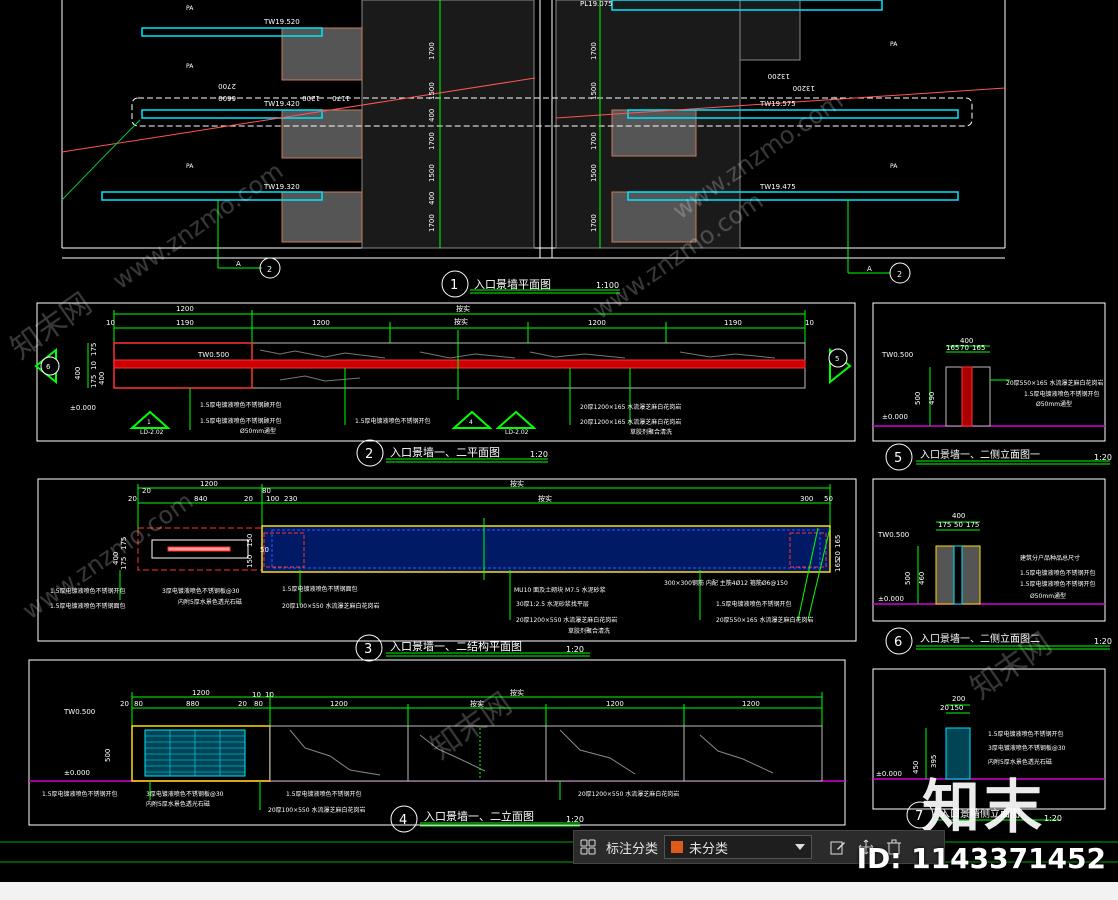 The height and width of the screenshot is (900, 1118). I want to click on svg-text: www.znzmo.com, so click(197, 226).